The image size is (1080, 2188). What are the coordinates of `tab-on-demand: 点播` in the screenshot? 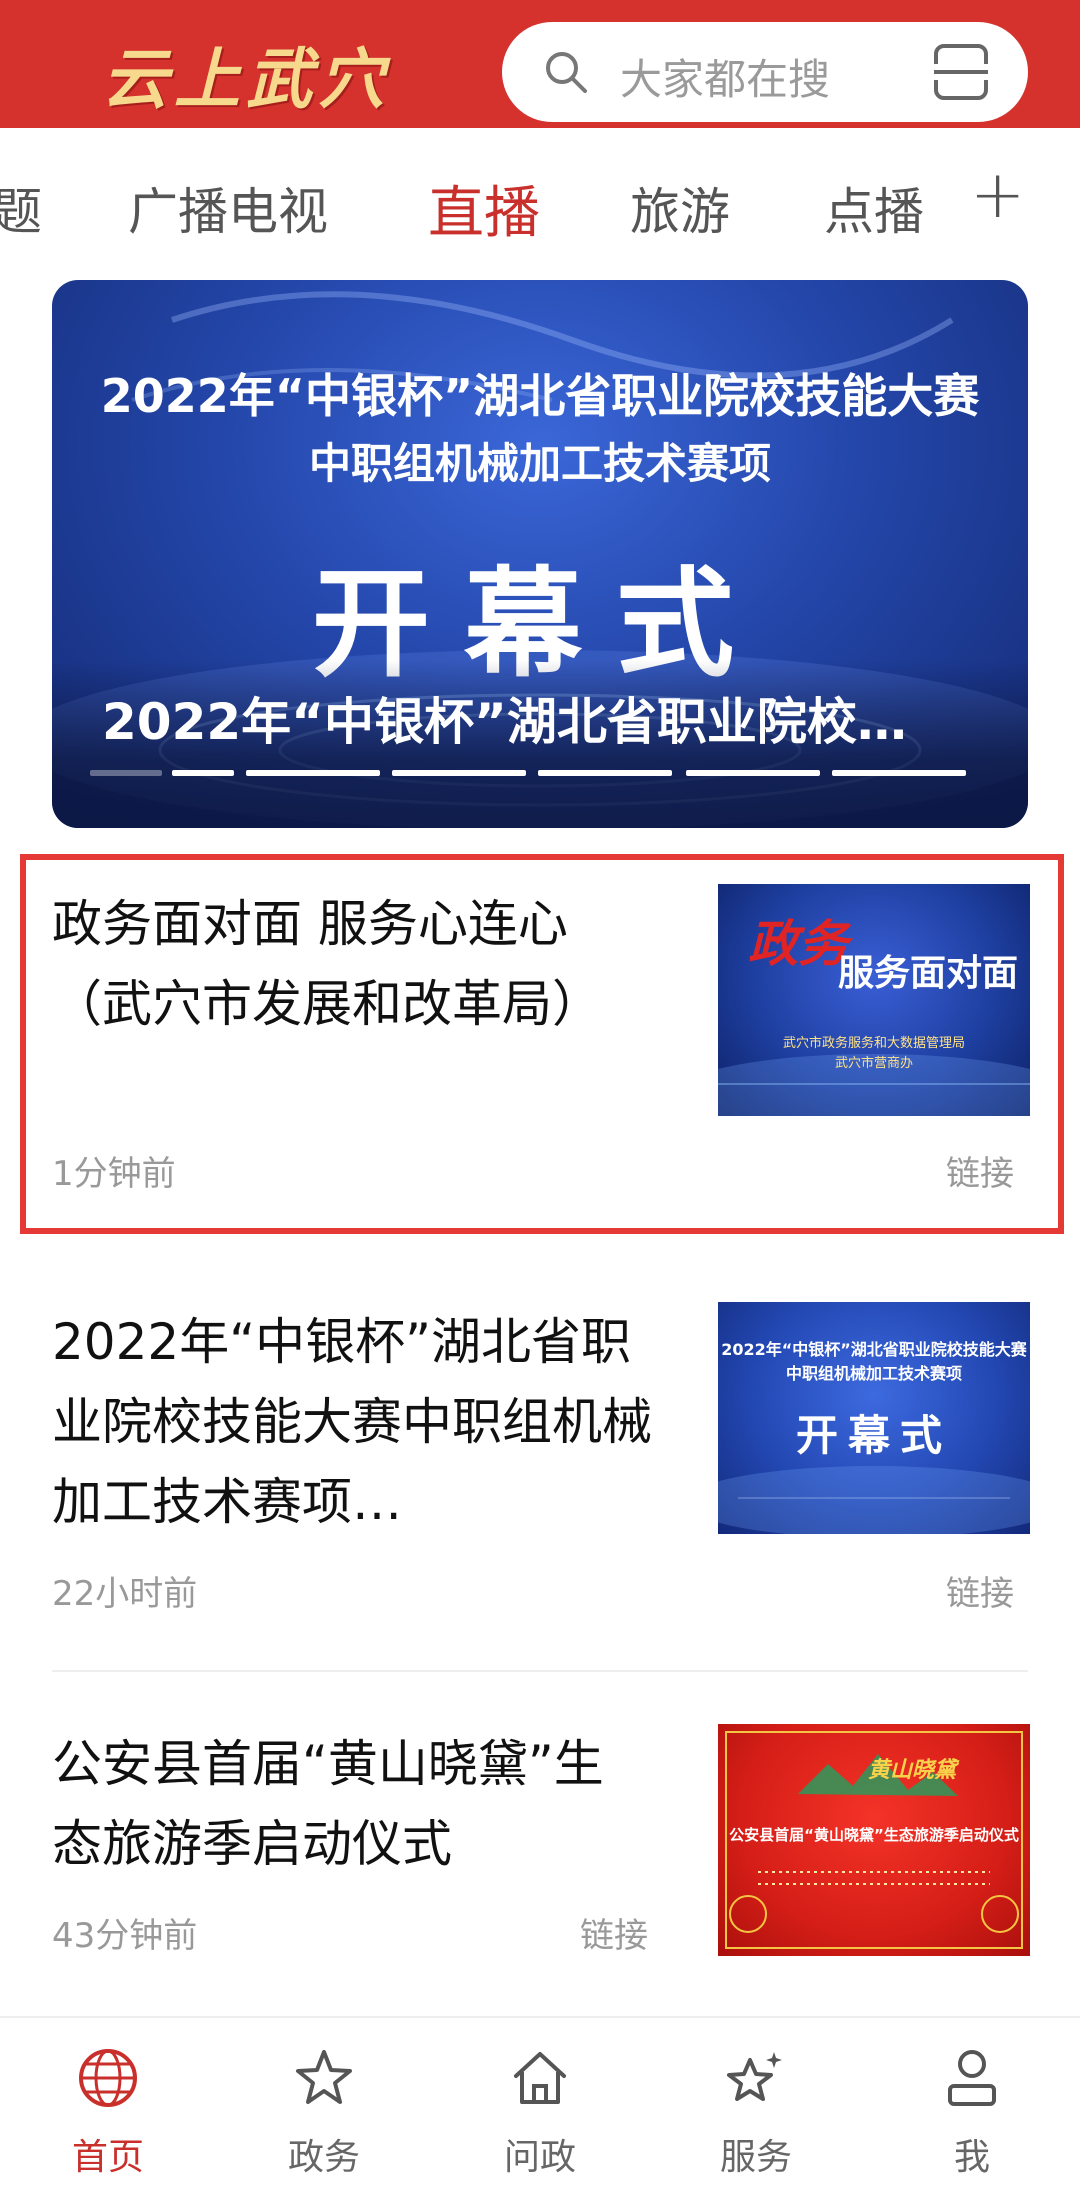 It's located at (874, 208).